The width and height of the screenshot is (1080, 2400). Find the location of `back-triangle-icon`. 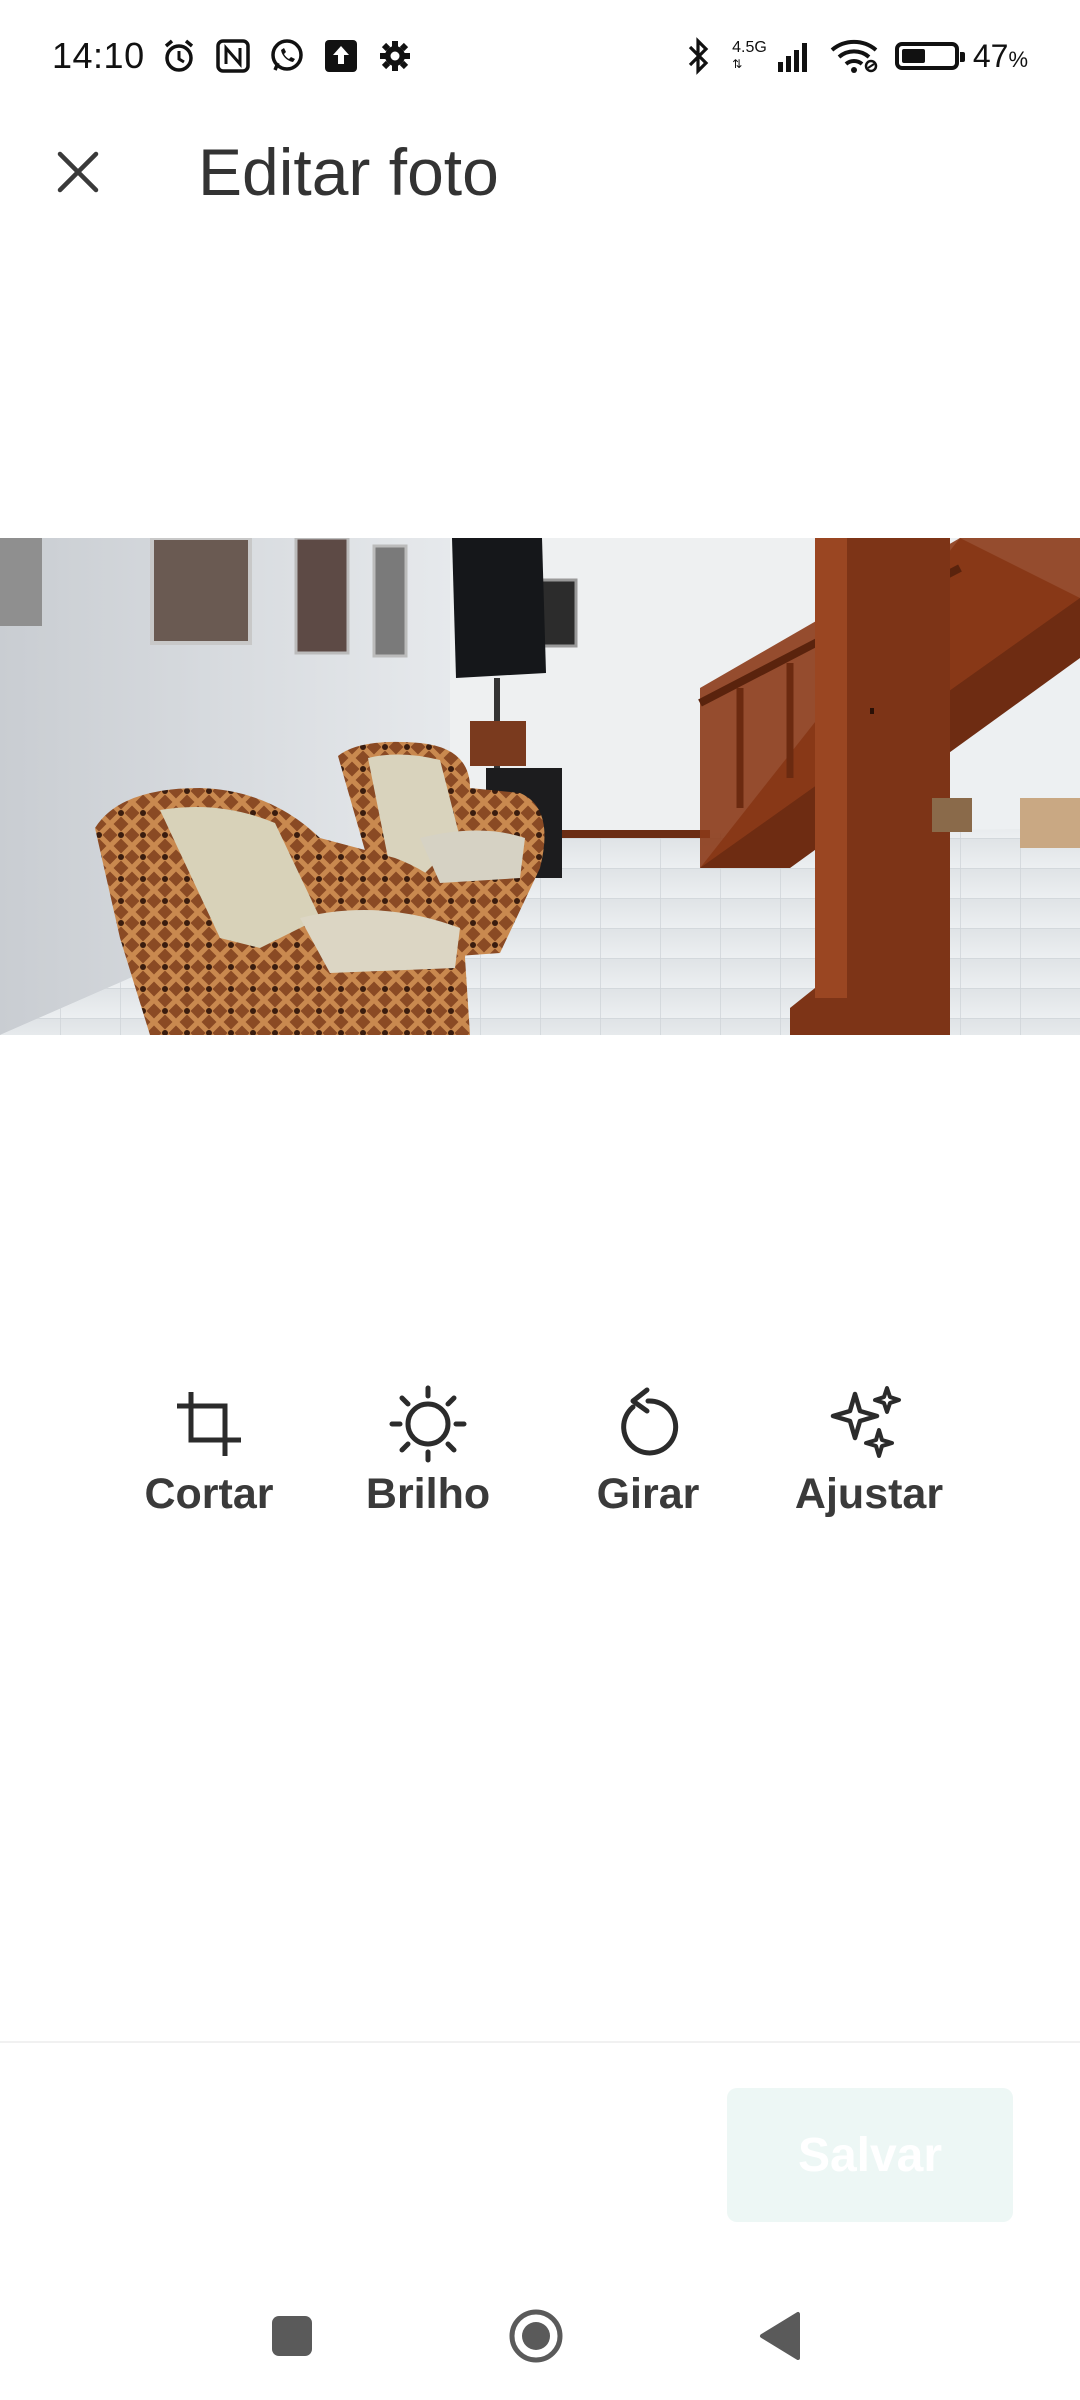

back-triangle-icon is located at coordinates (780, 2336).